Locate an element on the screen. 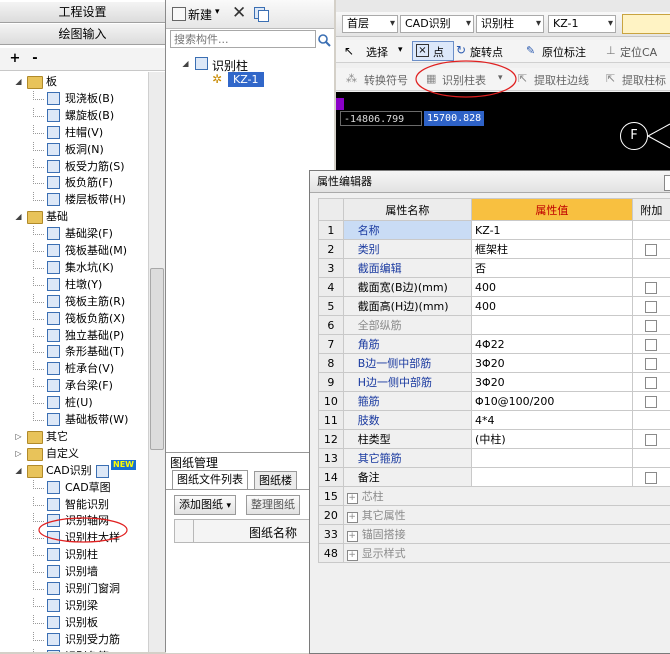 This screenshot has width=670, height=654. property-value: 4Φ22 is located at coordinates (552, 344).